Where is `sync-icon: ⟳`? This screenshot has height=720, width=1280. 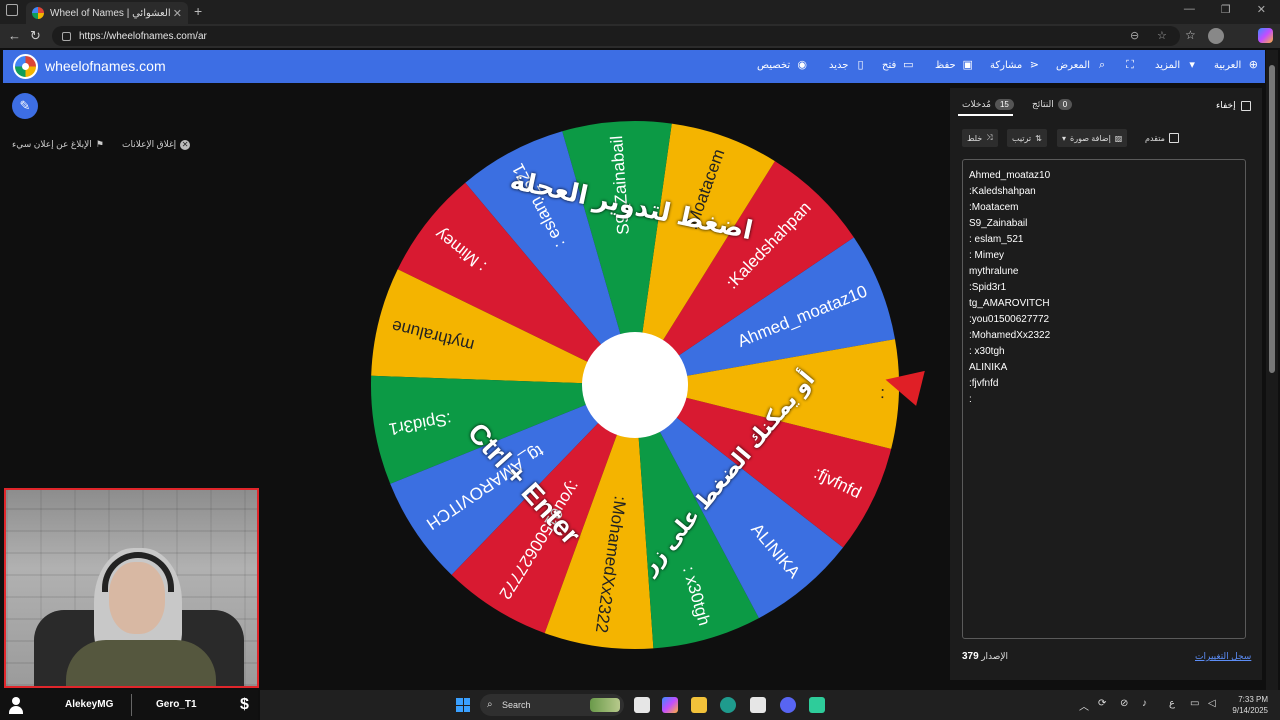 sync-icon: ⟳ is located at coordinates (1102, 703).